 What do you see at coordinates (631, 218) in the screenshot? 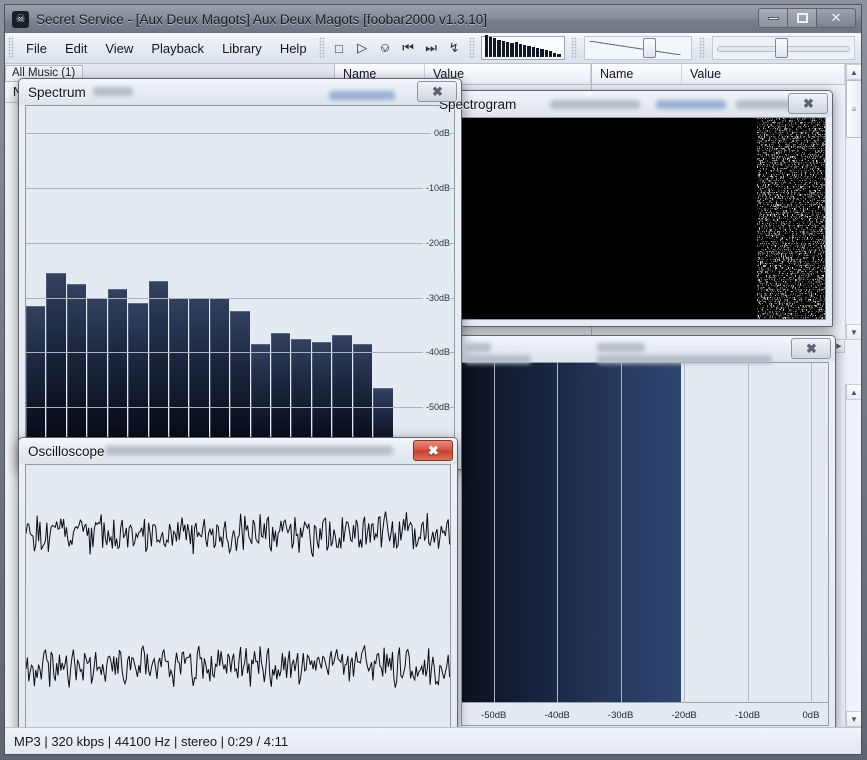
I see `spectrogram-canvas` at bounding box center [631, 218].